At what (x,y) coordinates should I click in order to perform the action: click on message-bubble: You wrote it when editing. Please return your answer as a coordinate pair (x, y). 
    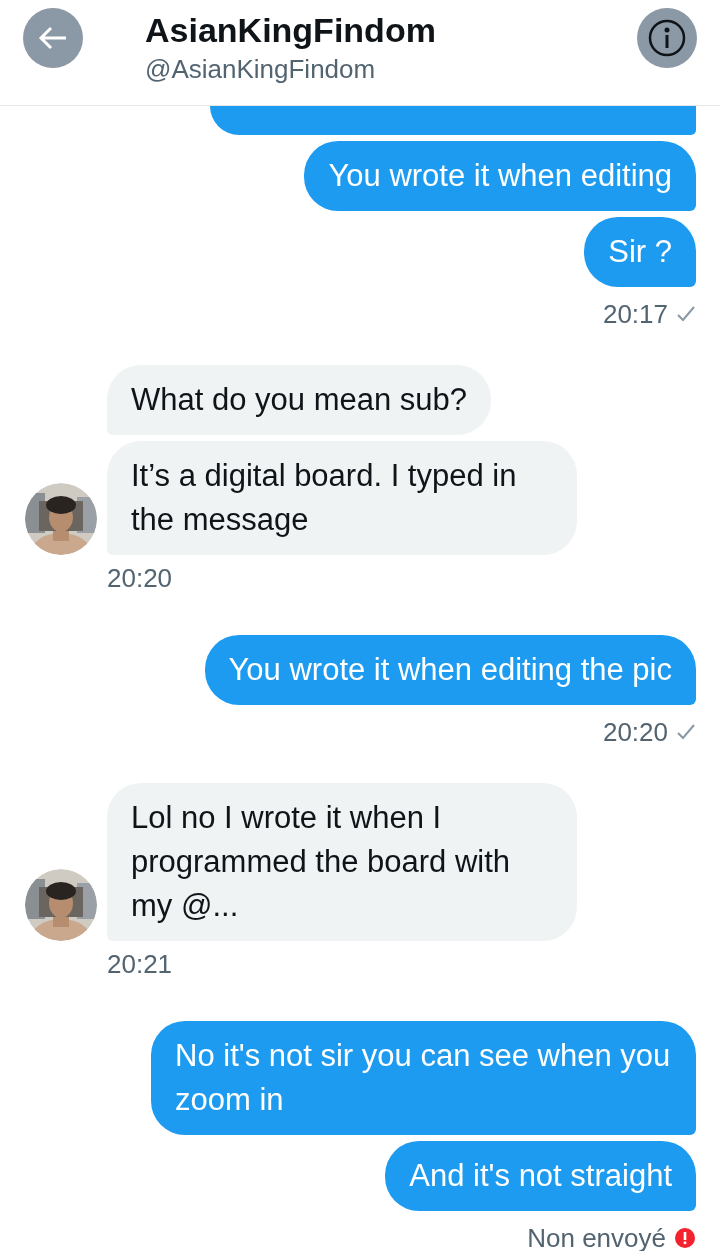
    Looking at the image, I should click on (500, 176).